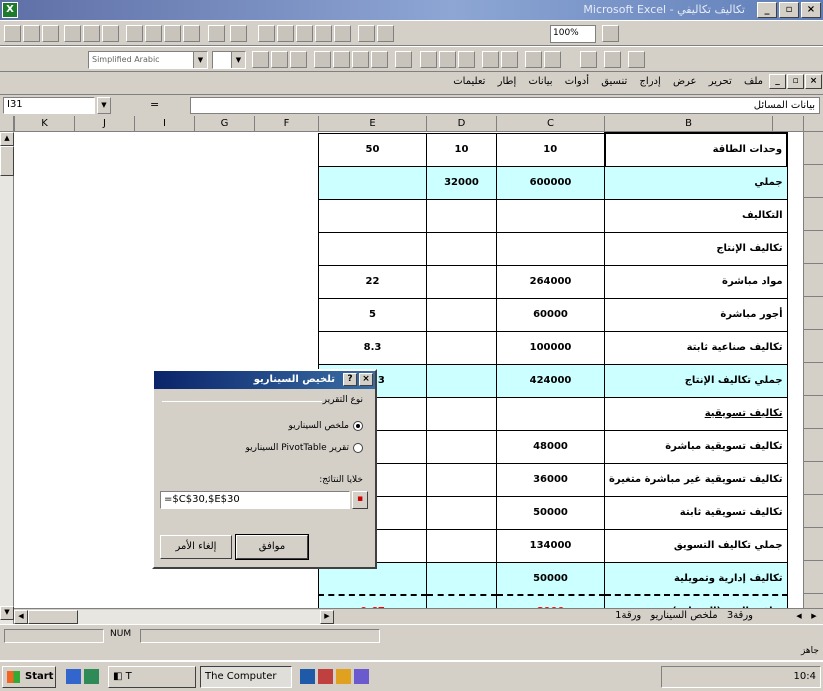 Image resolution: width=823 pixels, height=691 pixels. I want to click on scroll-up-icon: ▲, so click(7, 139).